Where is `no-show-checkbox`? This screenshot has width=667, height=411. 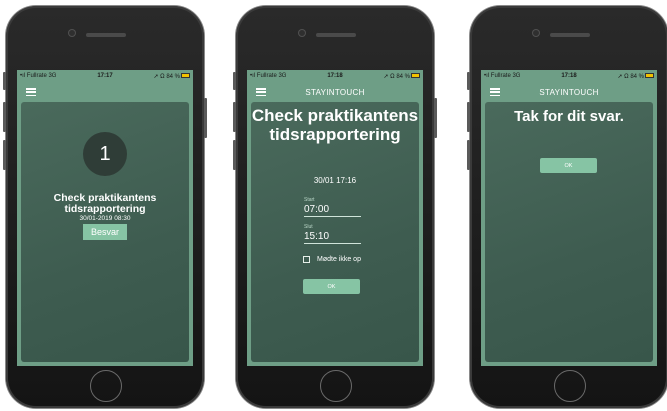
no-show-checkbox is located at coordinates (306, 259).